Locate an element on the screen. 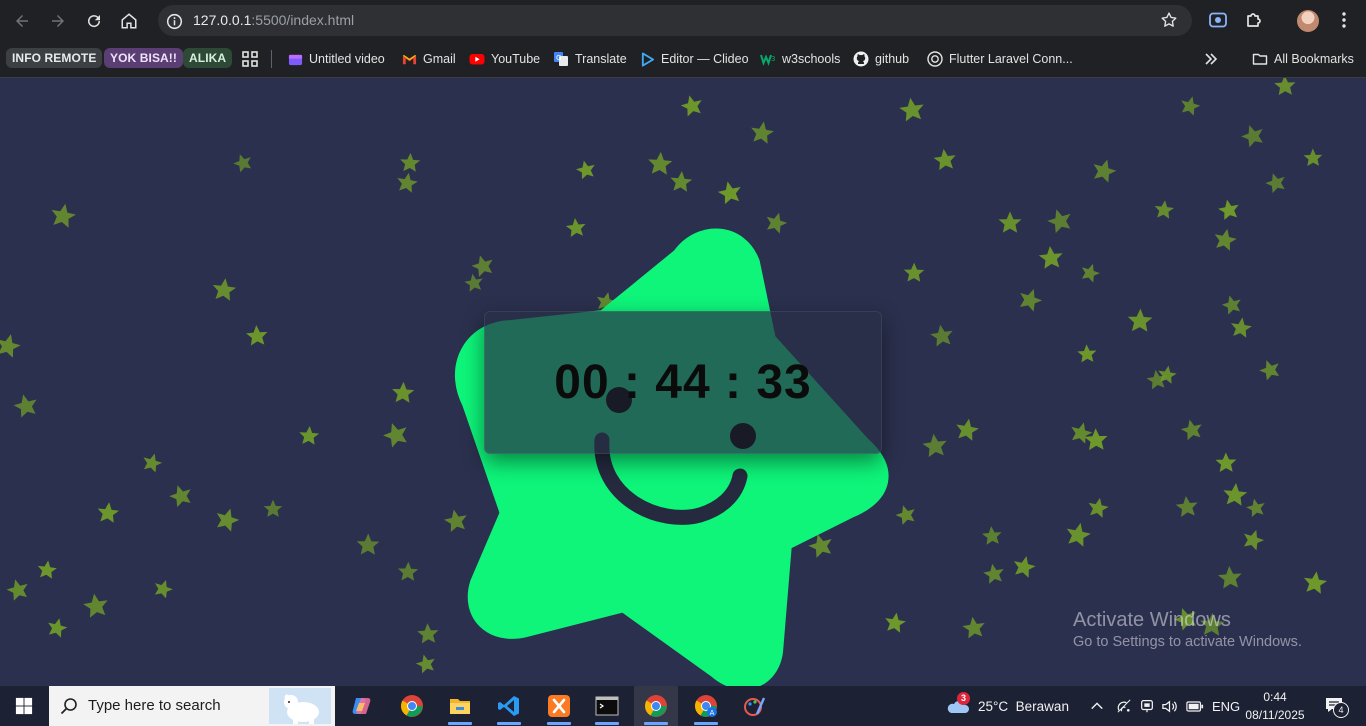 This screenshot has width=1366, height=726. bookmark-clideo: Editor — Clideo is located at coordinates (694, 59).